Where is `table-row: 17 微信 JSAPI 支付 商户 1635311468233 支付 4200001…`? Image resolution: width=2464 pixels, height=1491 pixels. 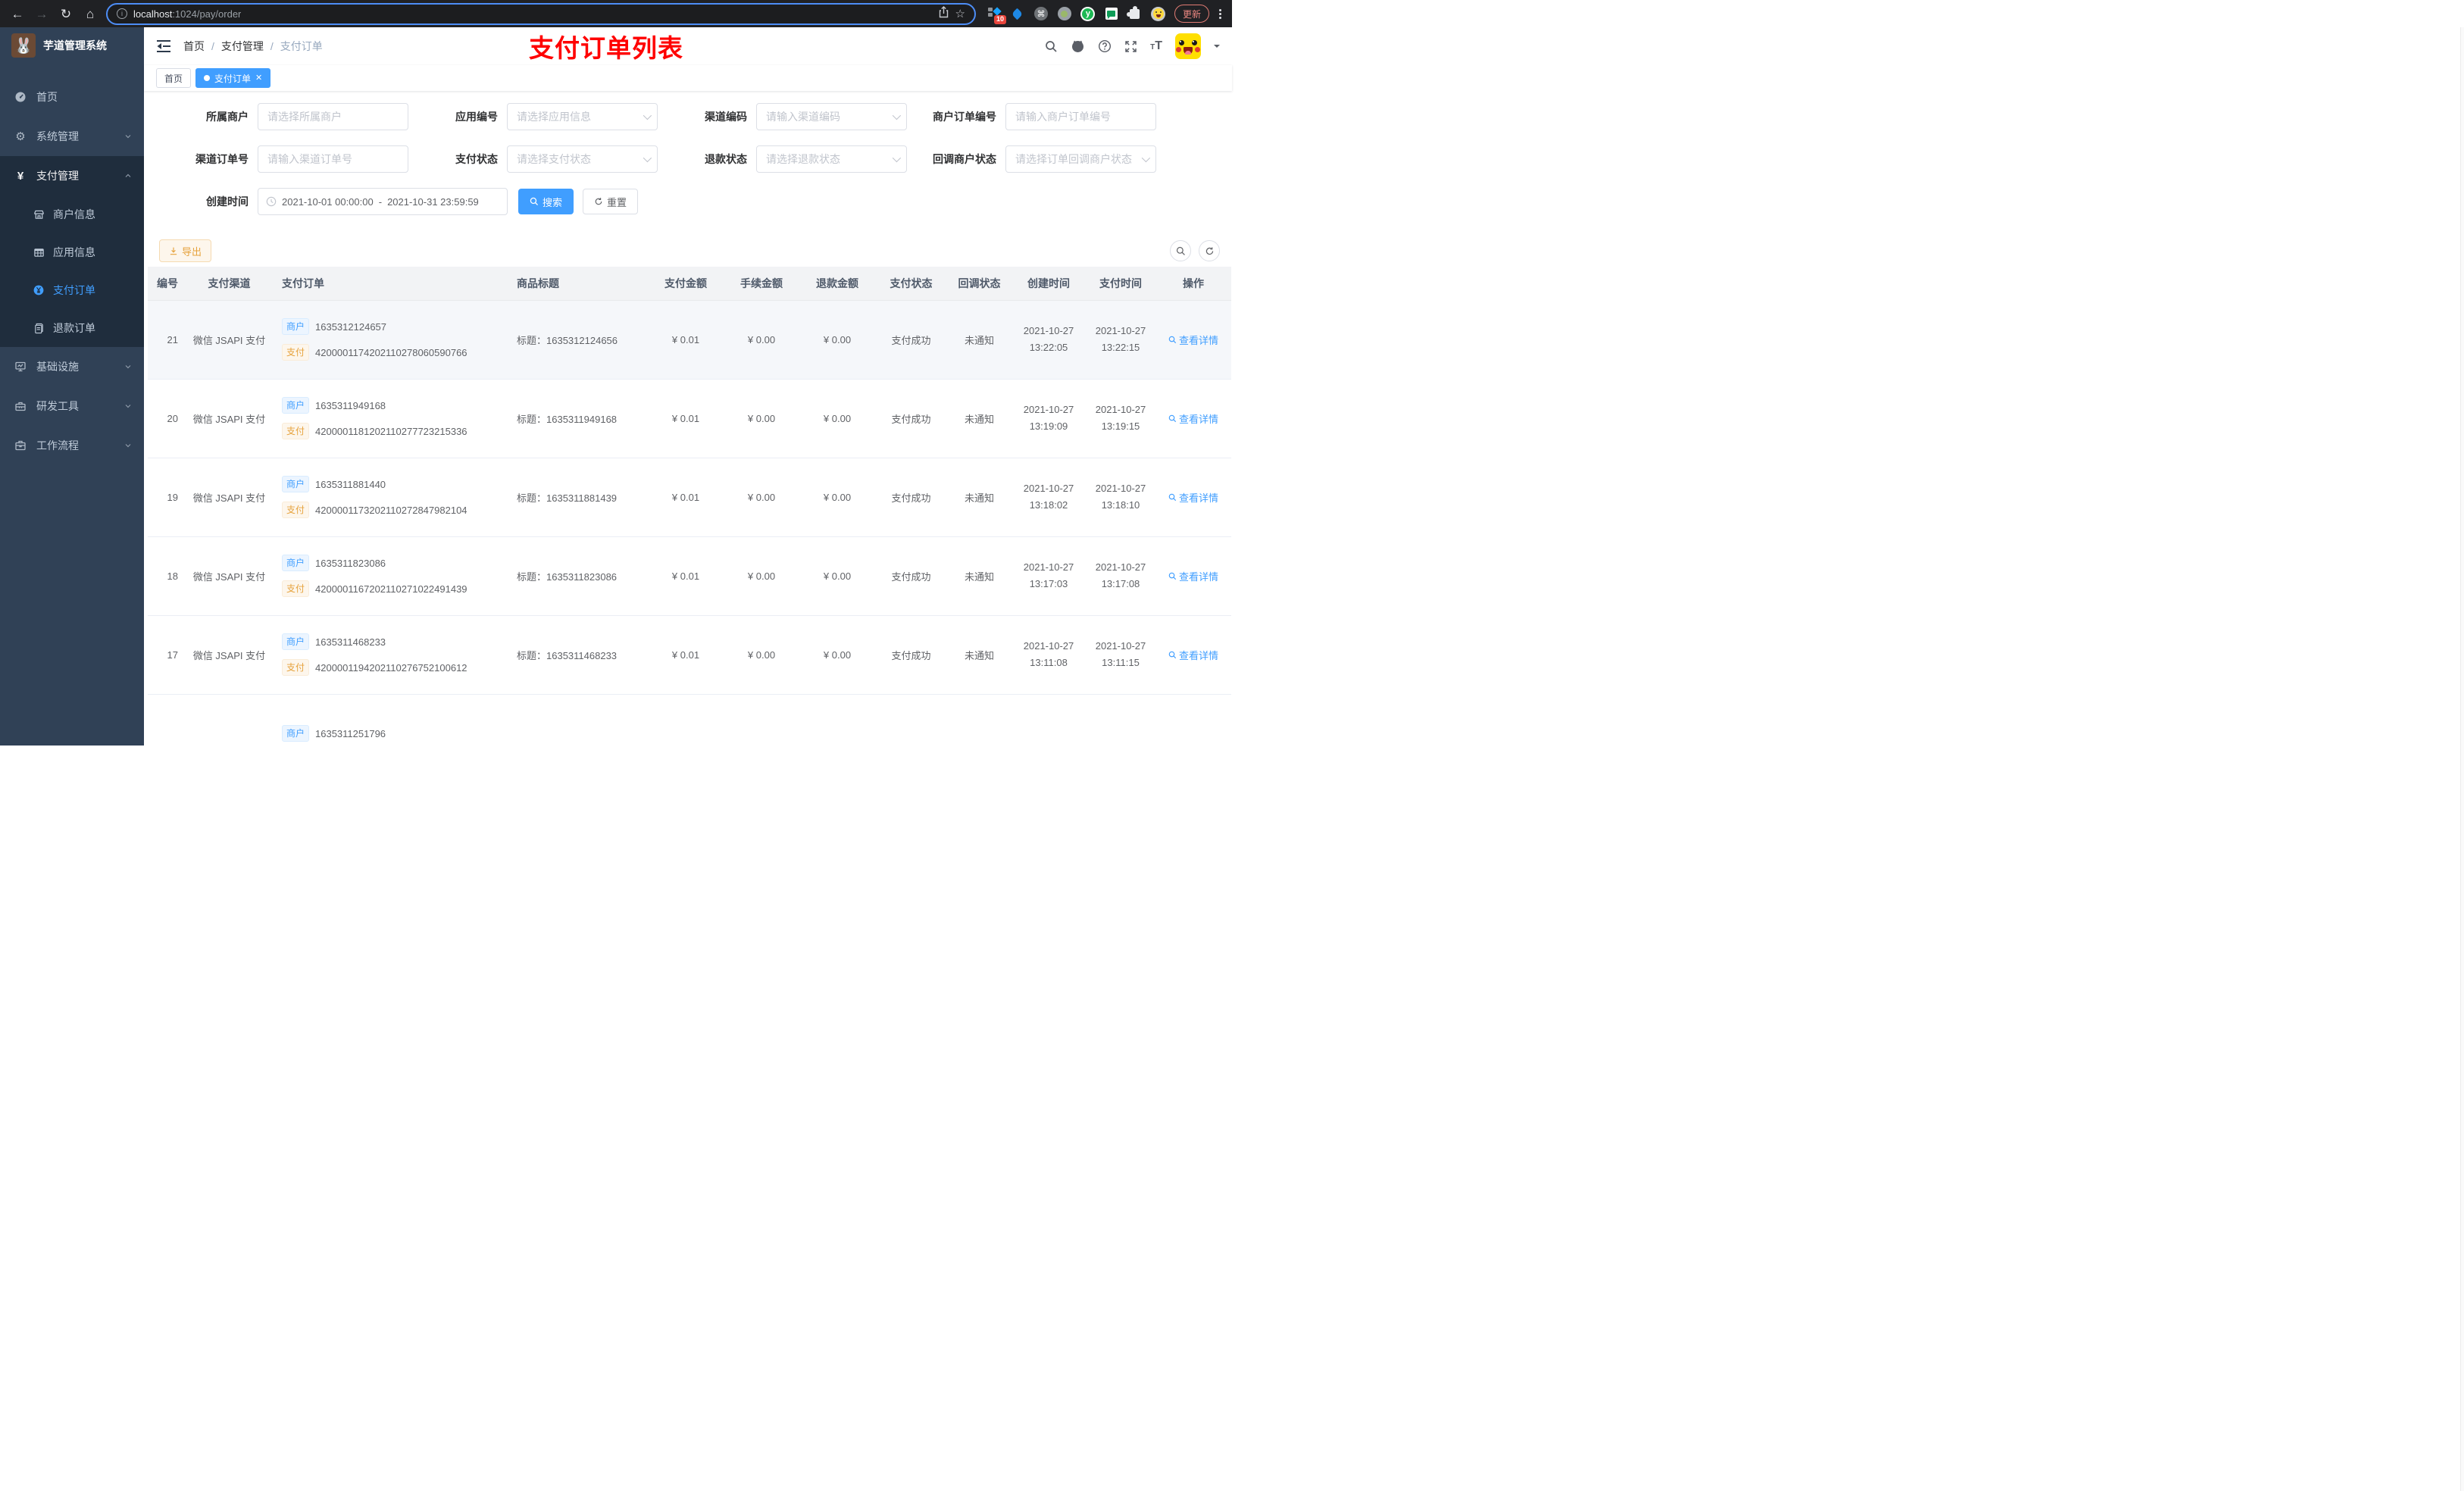 table-row: 17 微信 JSAPI 支付 商户 1635311468233 支付 4200001… is located at coordinates (689, 655).